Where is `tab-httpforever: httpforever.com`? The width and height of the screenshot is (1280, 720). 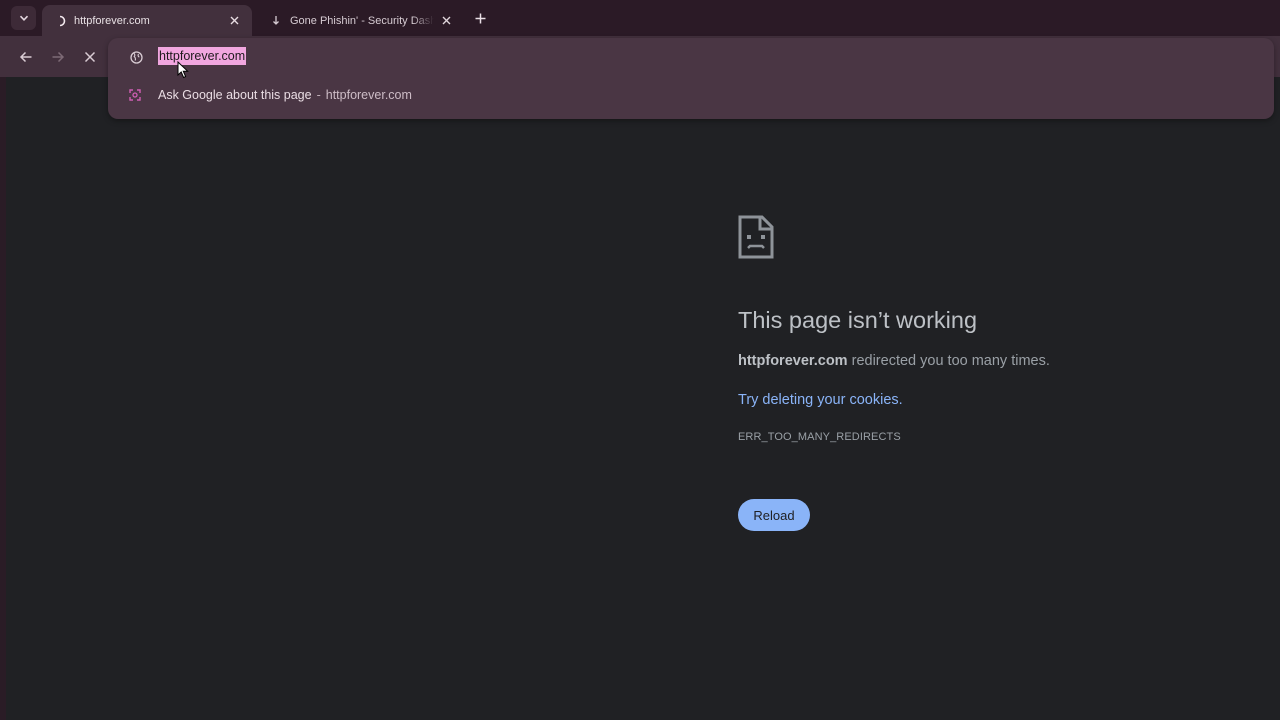
tab-httpforever: httpforever.com is located at coordinates (147, 20).